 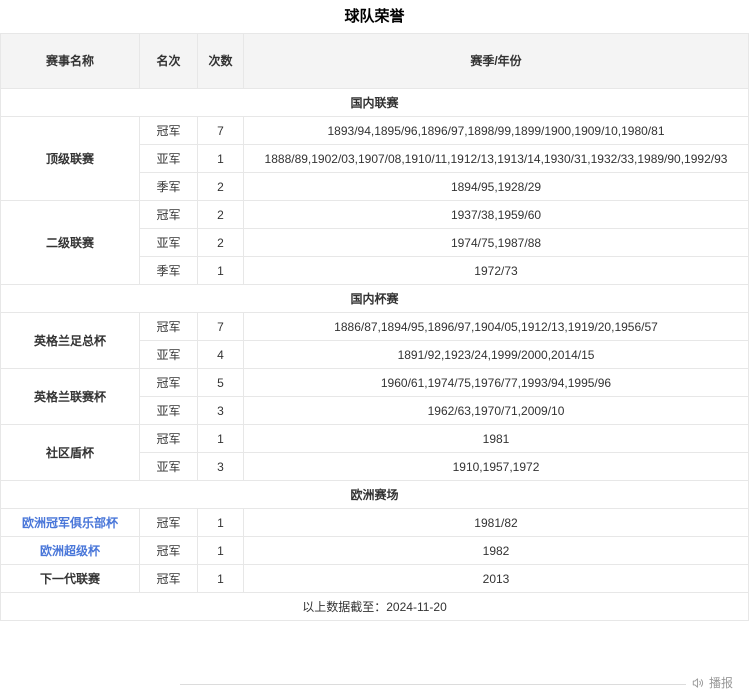 I want to click on honor-row: 下一代联赛 冠军 1 2013, so click(x=374, y=578).